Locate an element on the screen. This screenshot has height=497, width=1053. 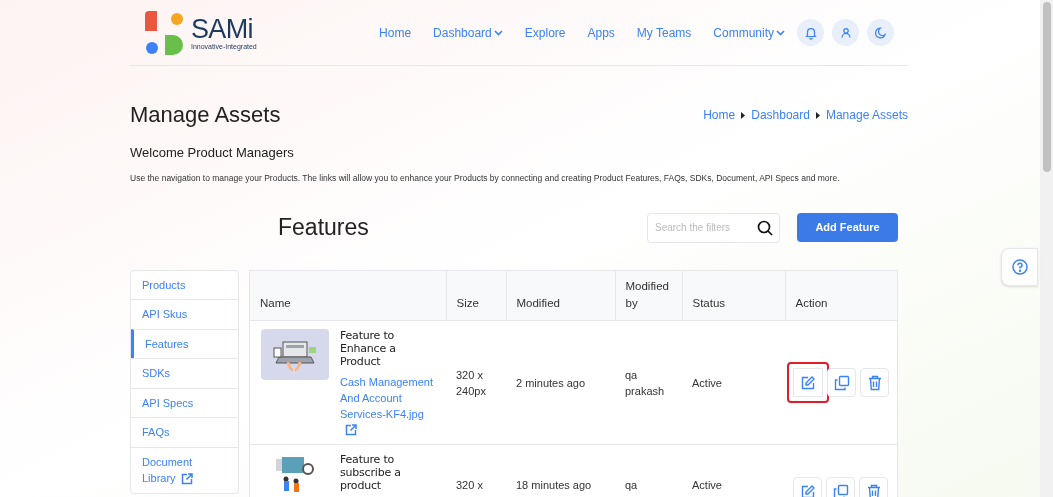
bell-icon is located at coordinates (810, 32).